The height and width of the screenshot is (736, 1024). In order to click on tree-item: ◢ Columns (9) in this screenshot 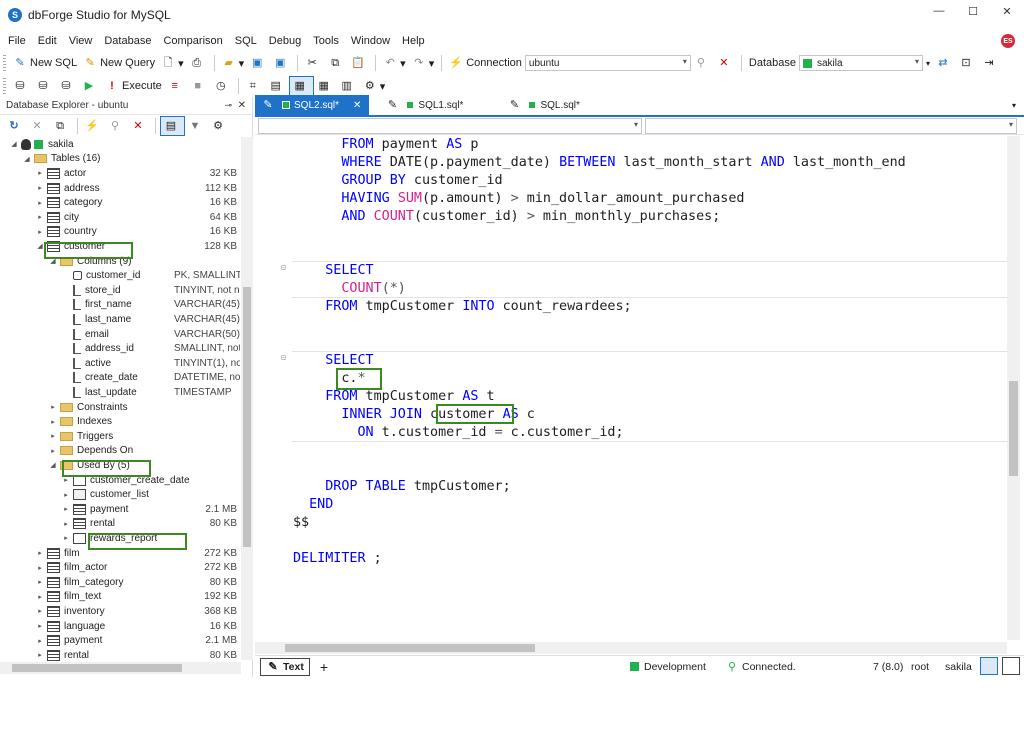, I will do `click(120, 261)`.